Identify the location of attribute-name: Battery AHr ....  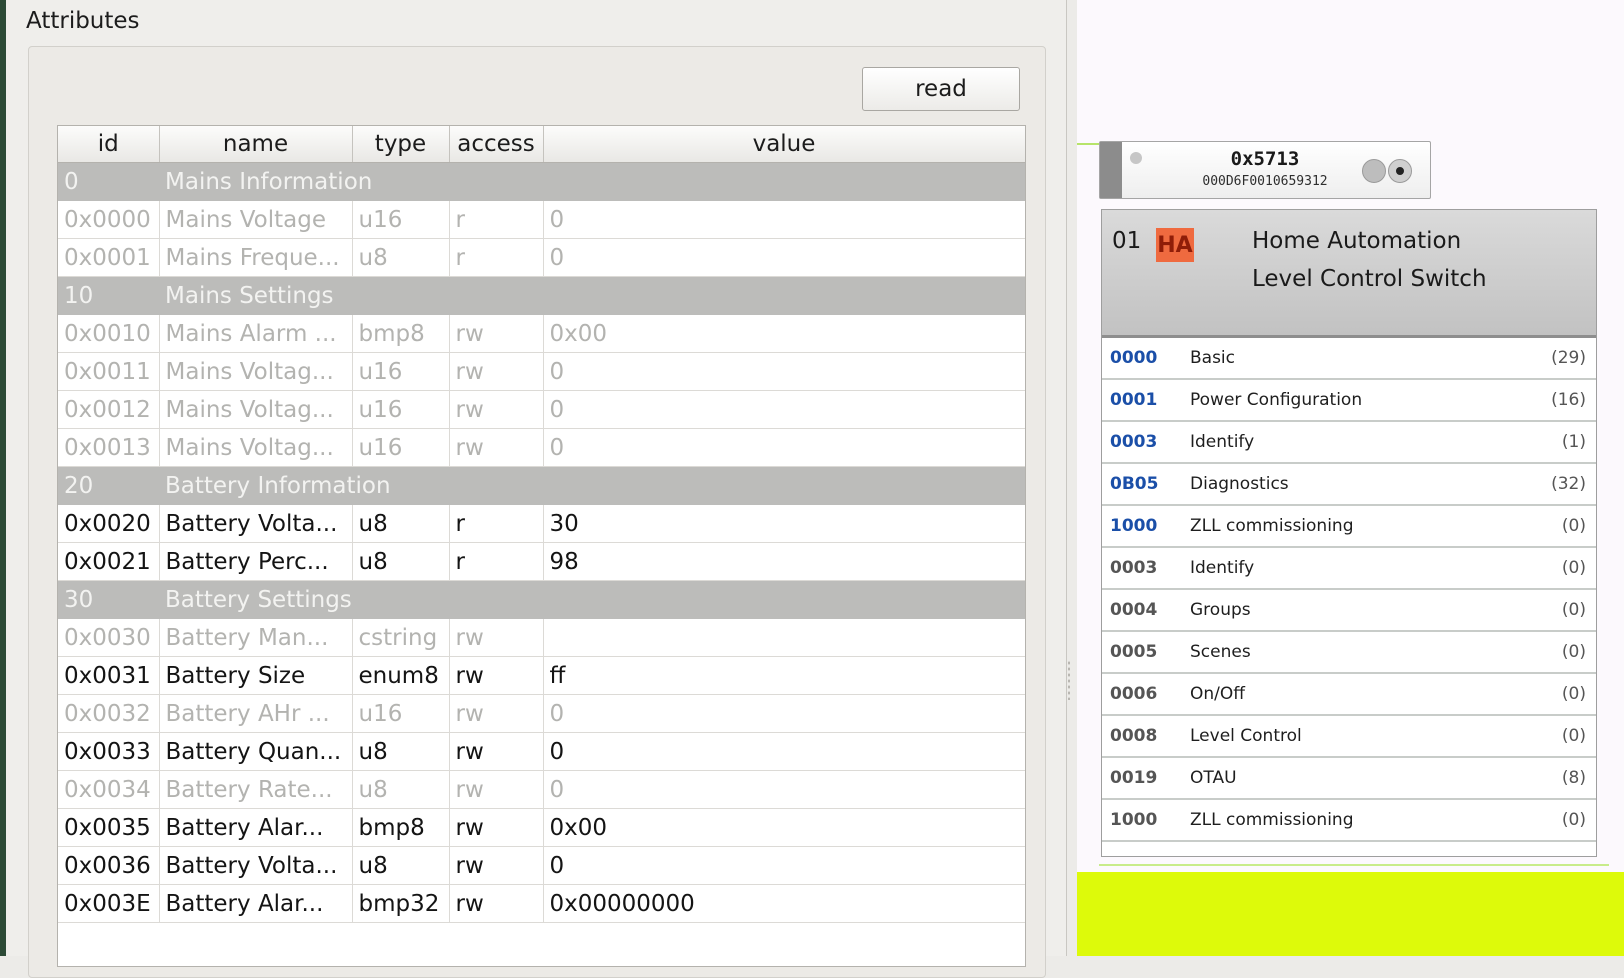
(256, 713).